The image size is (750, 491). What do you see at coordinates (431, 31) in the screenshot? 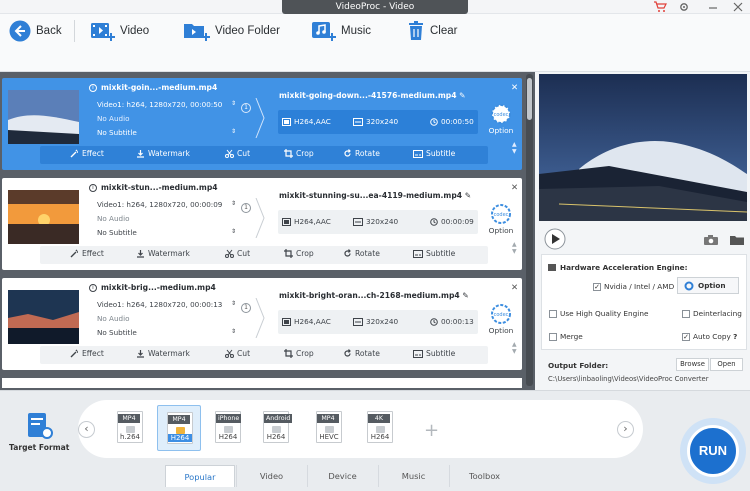
I see `clear-button: Clear` at bounding box center [431, 31].